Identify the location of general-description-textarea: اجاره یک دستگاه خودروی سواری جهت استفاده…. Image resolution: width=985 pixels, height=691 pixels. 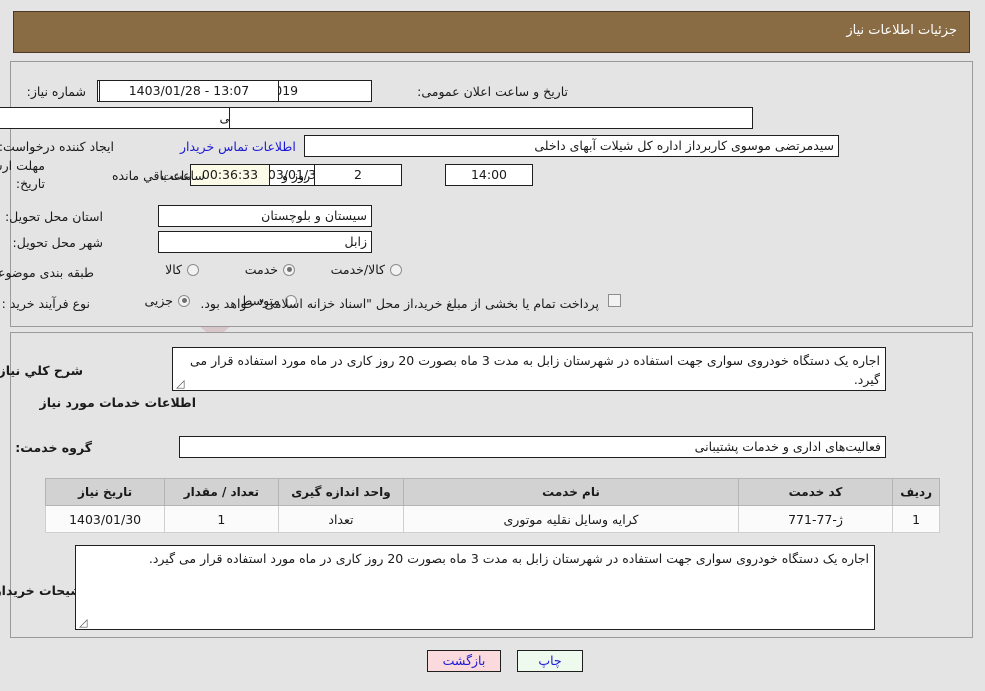
(529, 369).